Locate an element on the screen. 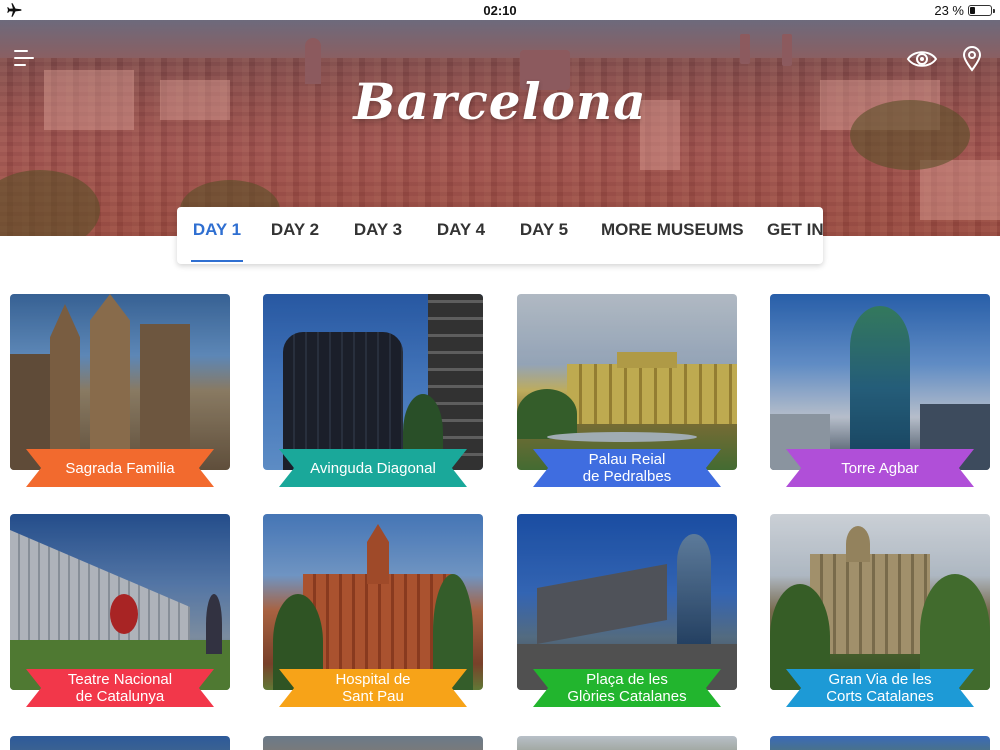  page-title: Barcelona is located at coordinates (500, 101).